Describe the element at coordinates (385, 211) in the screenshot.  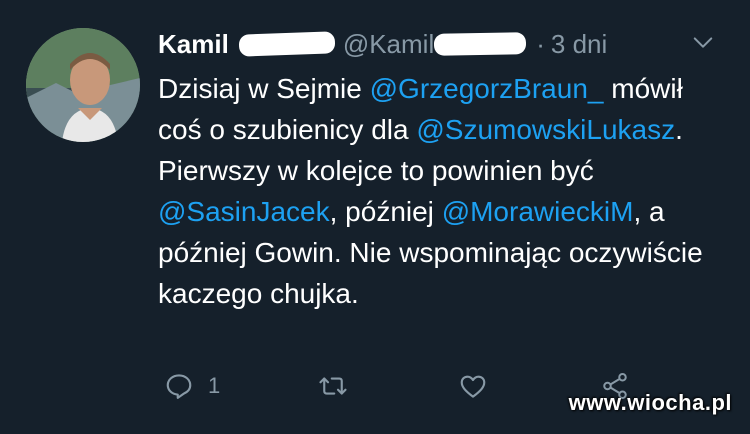
I see `tweet-text-segment: , później` at that location.